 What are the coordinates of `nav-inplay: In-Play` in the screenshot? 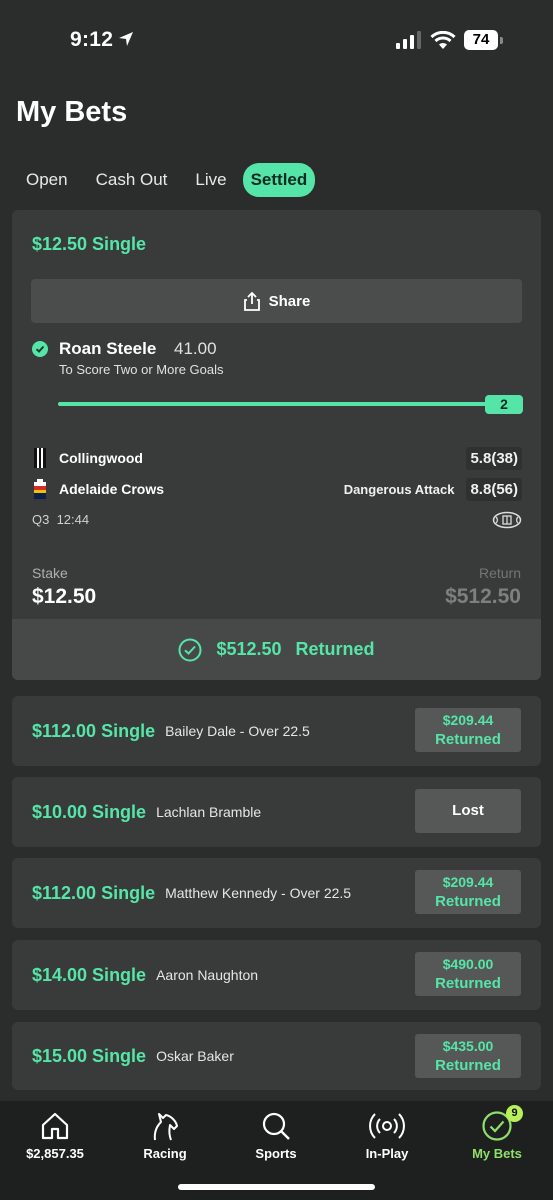 It's located at (387, 1135).